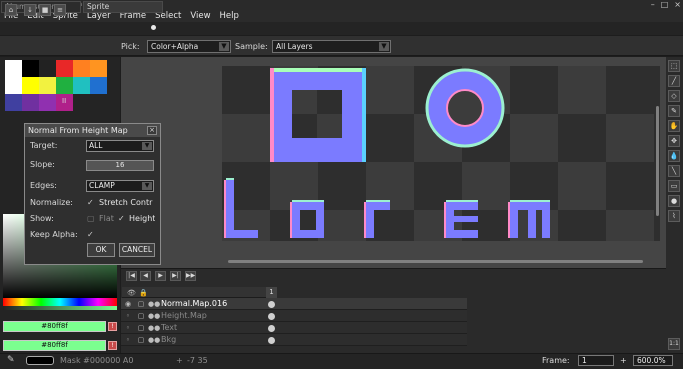 This screenshot has width=683, height=369. Describe the element at coordinates (11, 10) in the screenshot. I see `home-icon: ⌂` at that location.